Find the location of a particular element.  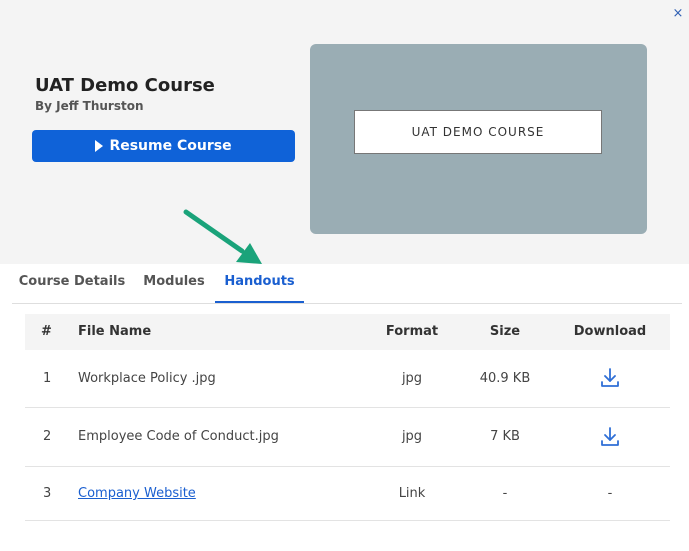

table-header: # File Name Format Size Download is located at coordinates (347, 332).